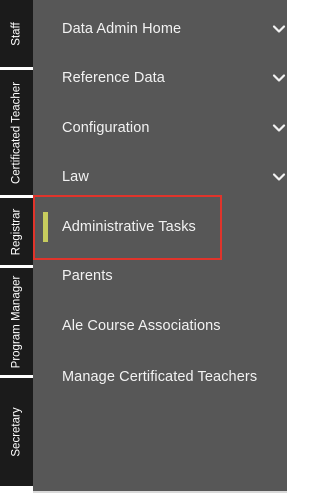  I want to click on tab-label: Registrar, so click(15, 231).